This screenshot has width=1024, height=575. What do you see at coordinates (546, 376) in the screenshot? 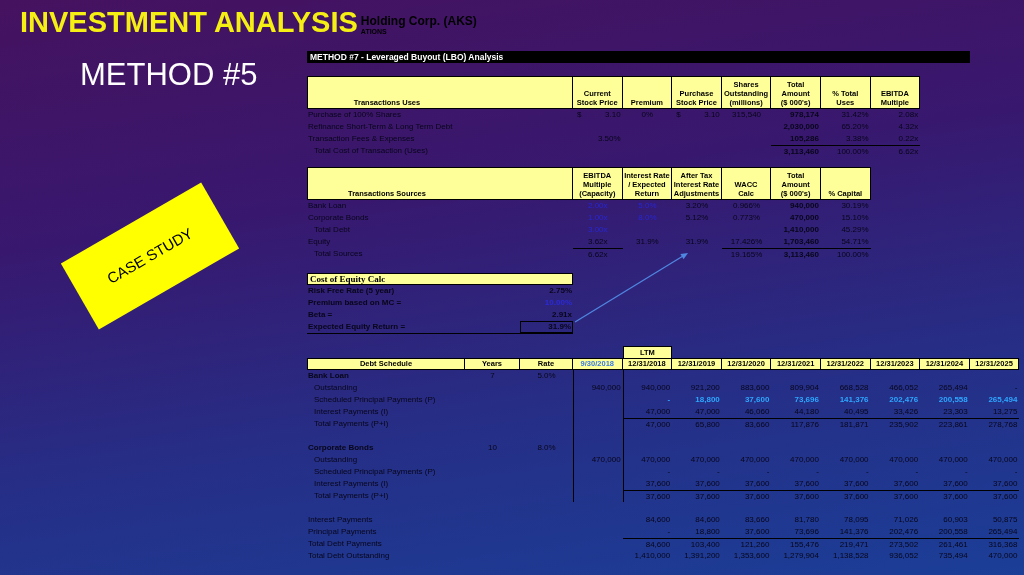
I see `table-cell-text: 5.0%` at bounding box center [546, 376].